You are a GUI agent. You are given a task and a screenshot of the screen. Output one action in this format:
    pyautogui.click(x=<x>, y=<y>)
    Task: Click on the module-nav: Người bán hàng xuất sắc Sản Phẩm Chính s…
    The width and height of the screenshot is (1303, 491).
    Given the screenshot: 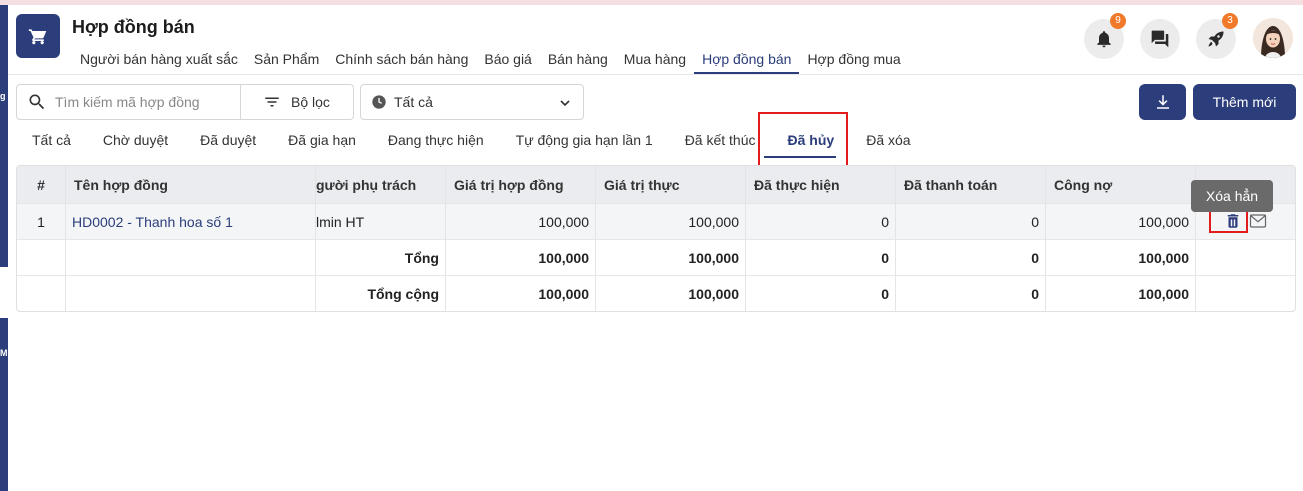 What is the action you would take?
    pyautogui.click(x=490, y=60)
    